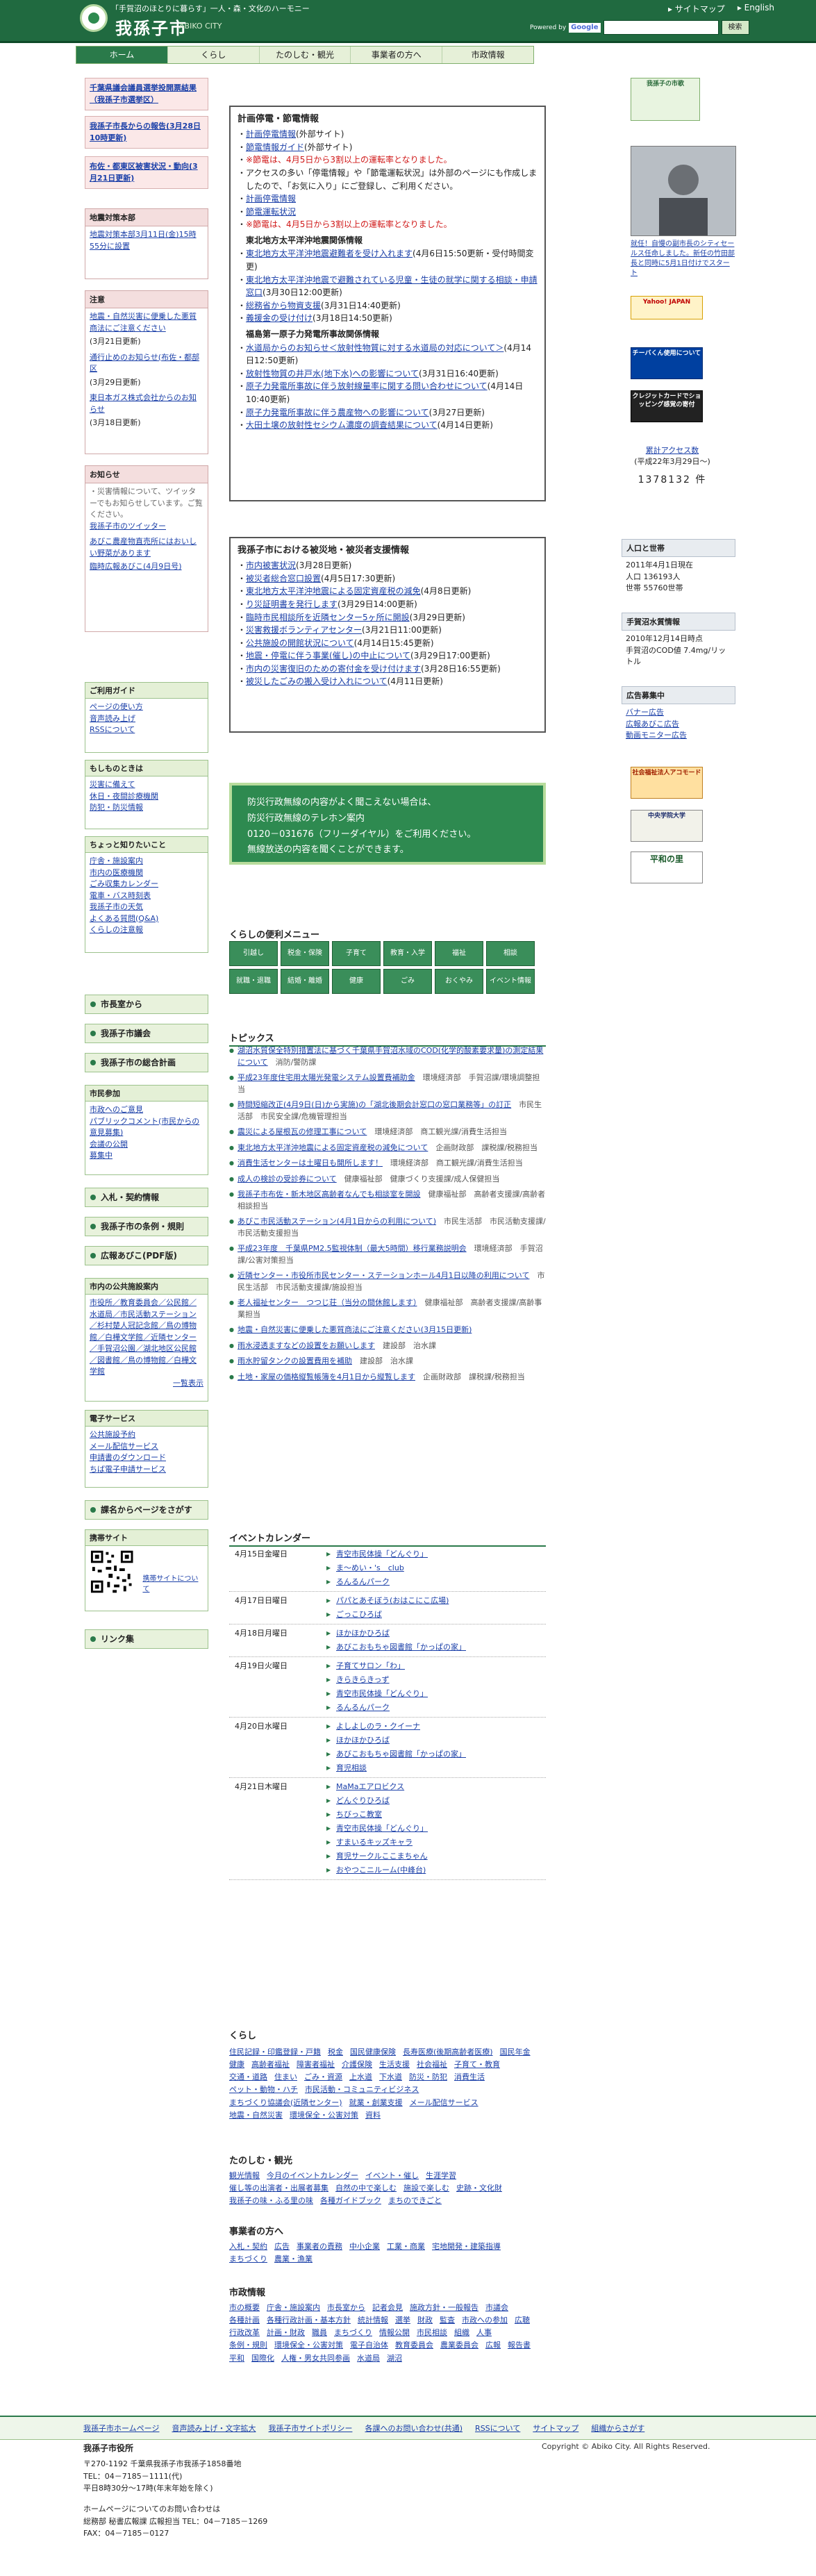 Image resolution: width=816 pixels, height=2576 pixels. Describe the element at coordinates (436, 1601) in the screenshot. I see `event-link: パパとあそぼう(おはこにこ広場)` at that location.